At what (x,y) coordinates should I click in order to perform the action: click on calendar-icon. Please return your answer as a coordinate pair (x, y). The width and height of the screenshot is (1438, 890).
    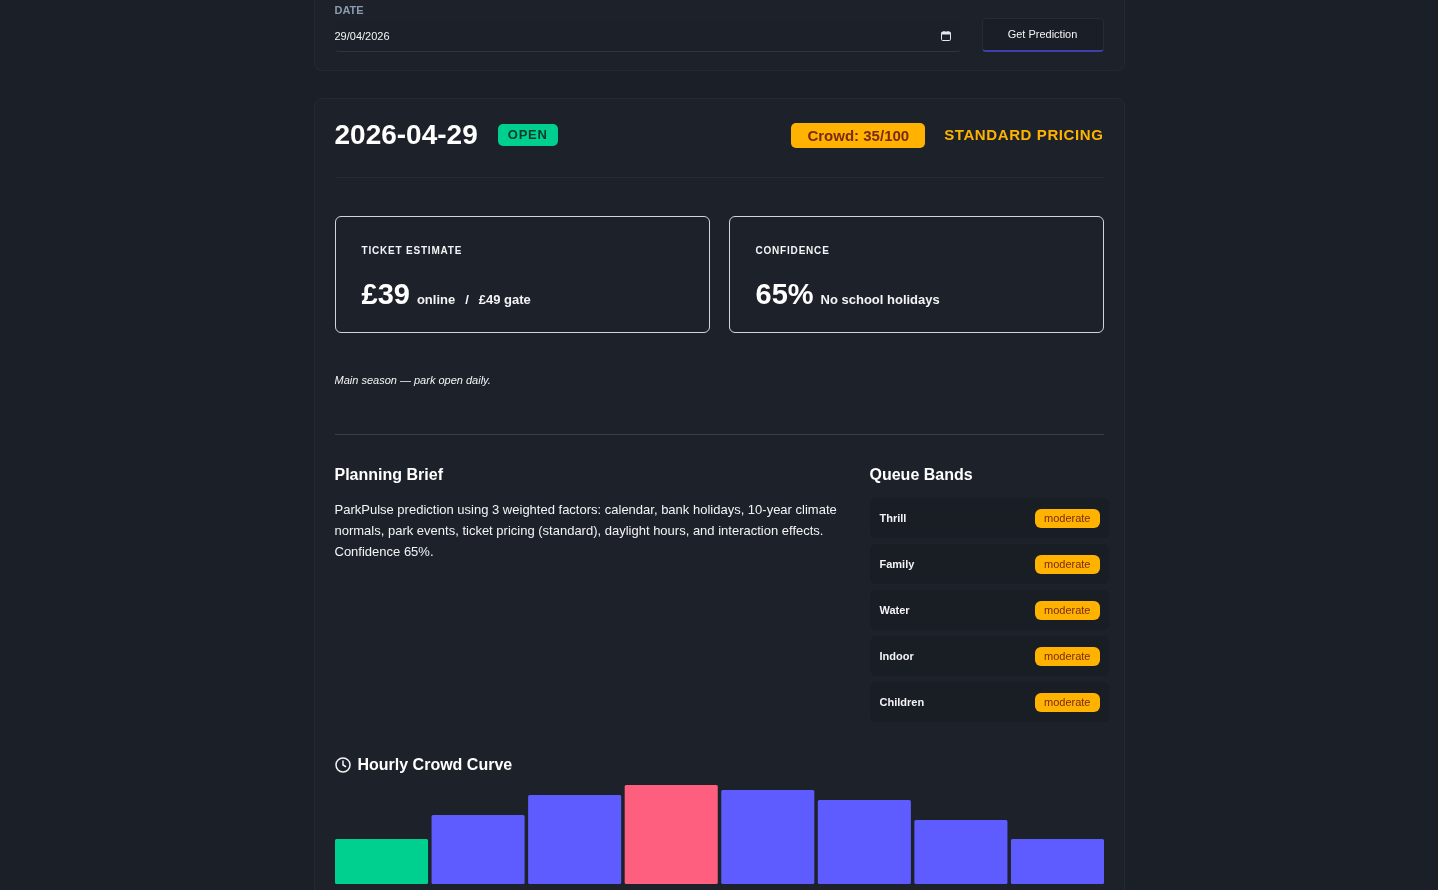
    Looking at the image, I should click on (945, 36).